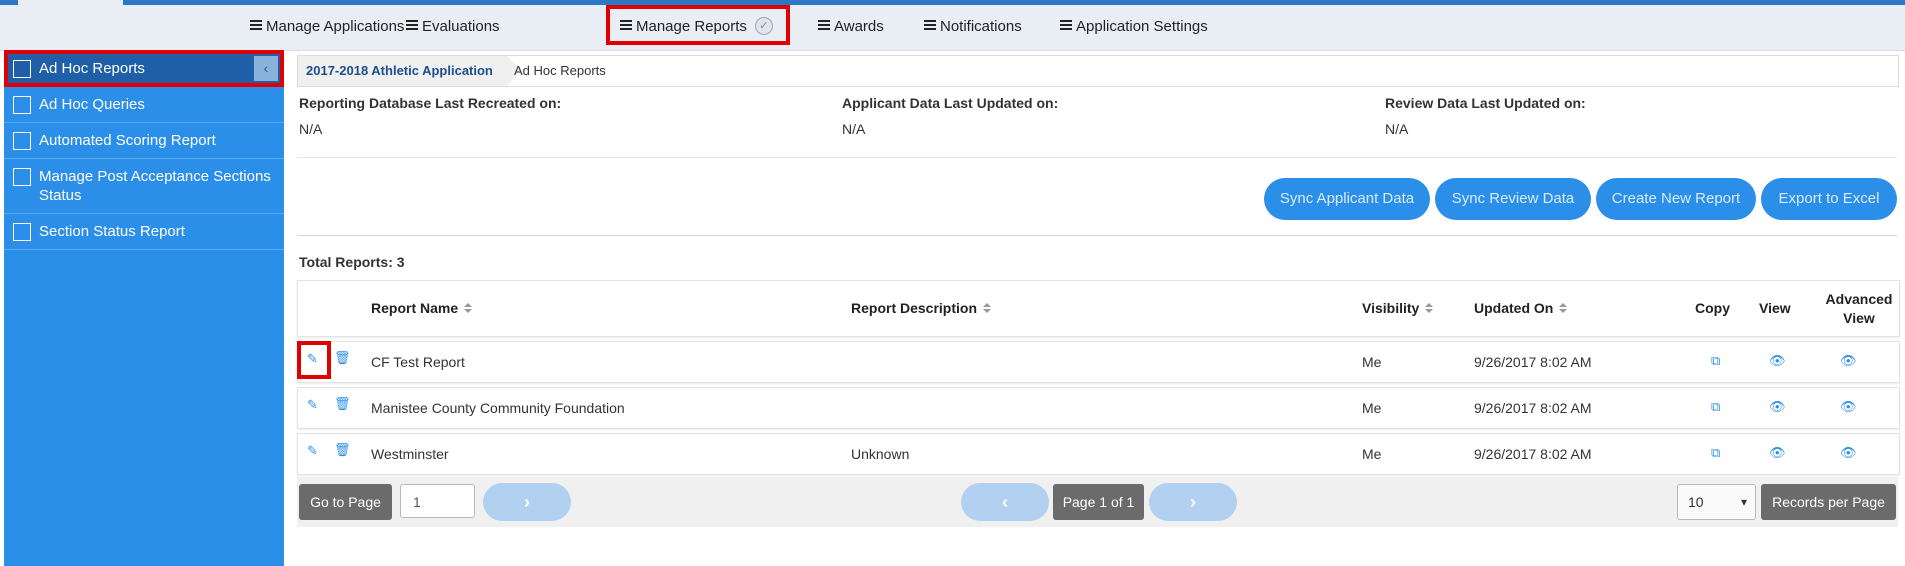 This screenshot has width=1905, height=566. What do you see at coordinates (1859, 308) in the screenshot?
I see `column-advanced-view: Advanced View` at bounding box center [1859, 308].